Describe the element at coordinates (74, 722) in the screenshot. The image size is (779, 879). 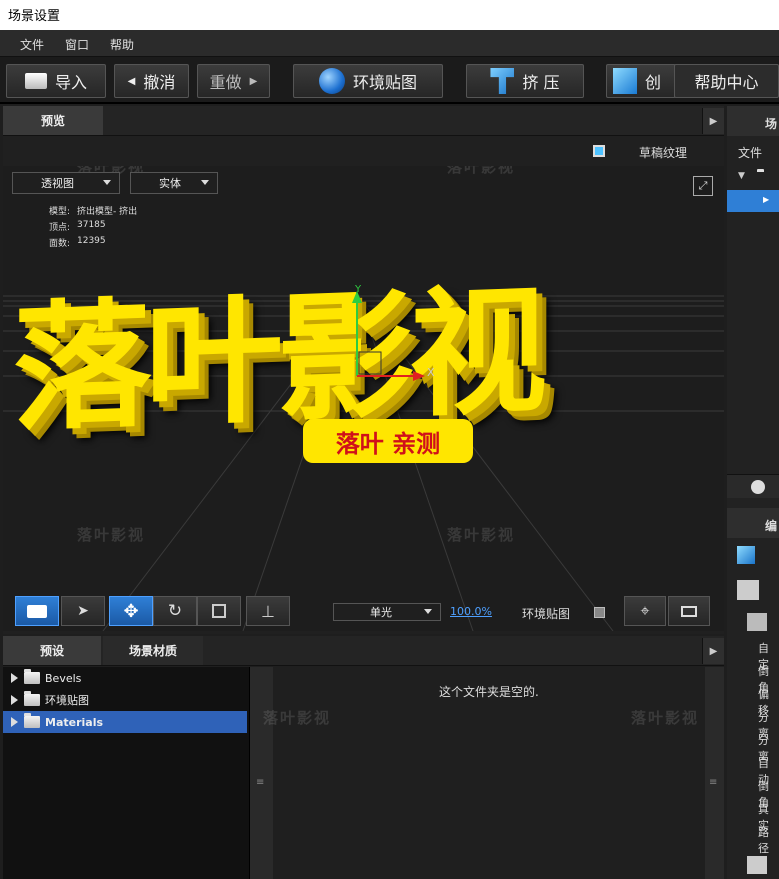
I see `tree-item-label: Materials` at that location.